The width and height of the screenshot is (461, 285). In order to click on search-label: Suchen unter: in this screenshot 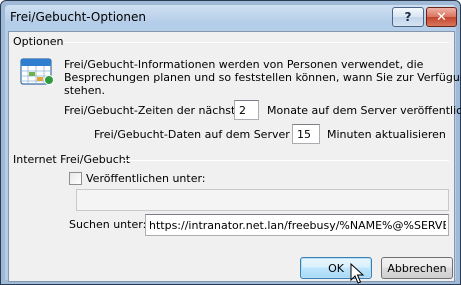, I will do `click(108, 224)`.